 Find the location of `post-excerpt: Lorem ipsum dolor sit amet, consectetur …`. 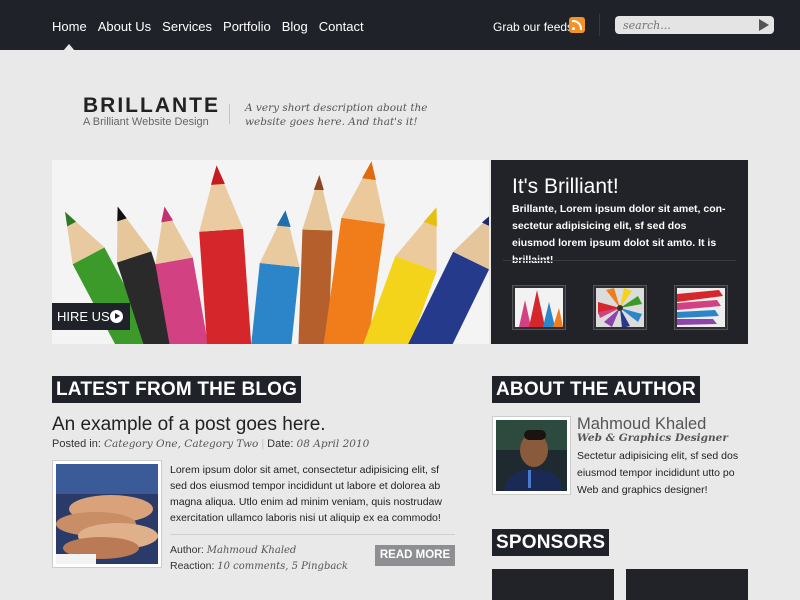

post-excerpt: Lorem ipsum dolor sit amet, consectetur … is located at coordinates (306, 494).